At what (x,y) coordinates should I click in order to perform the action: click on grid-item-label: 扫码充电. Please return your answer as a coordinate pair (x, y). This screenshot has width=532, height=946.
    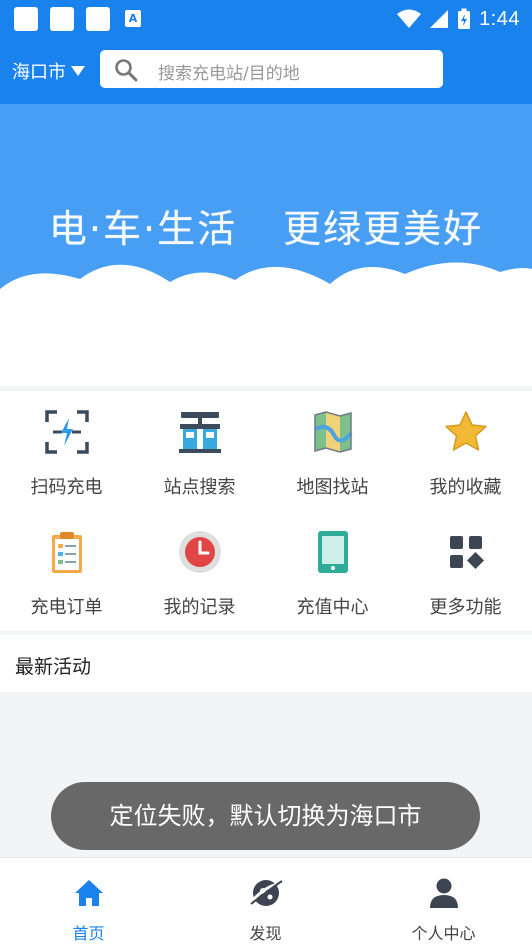
    Looking at the image, I should click on (66, 487).